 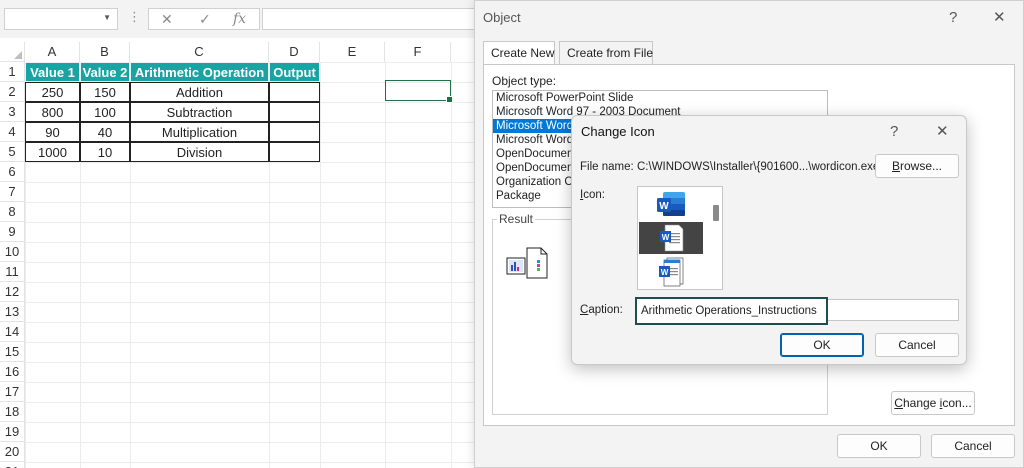 What do you see at coordinates (52, 152) in the screenshot?
I see `table-cell: 1000` at bounding box center [52, 152].